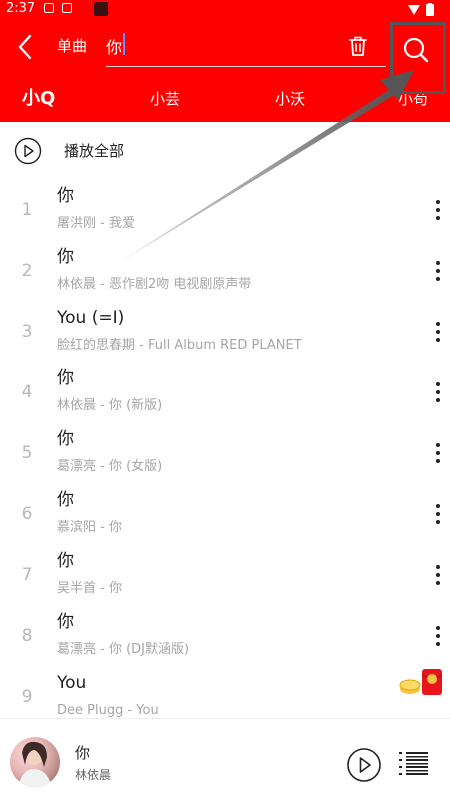 The image size is (450, 800). I want to click on song-subtitle: 屠洪刚 - 我爱, so click(96, 223).